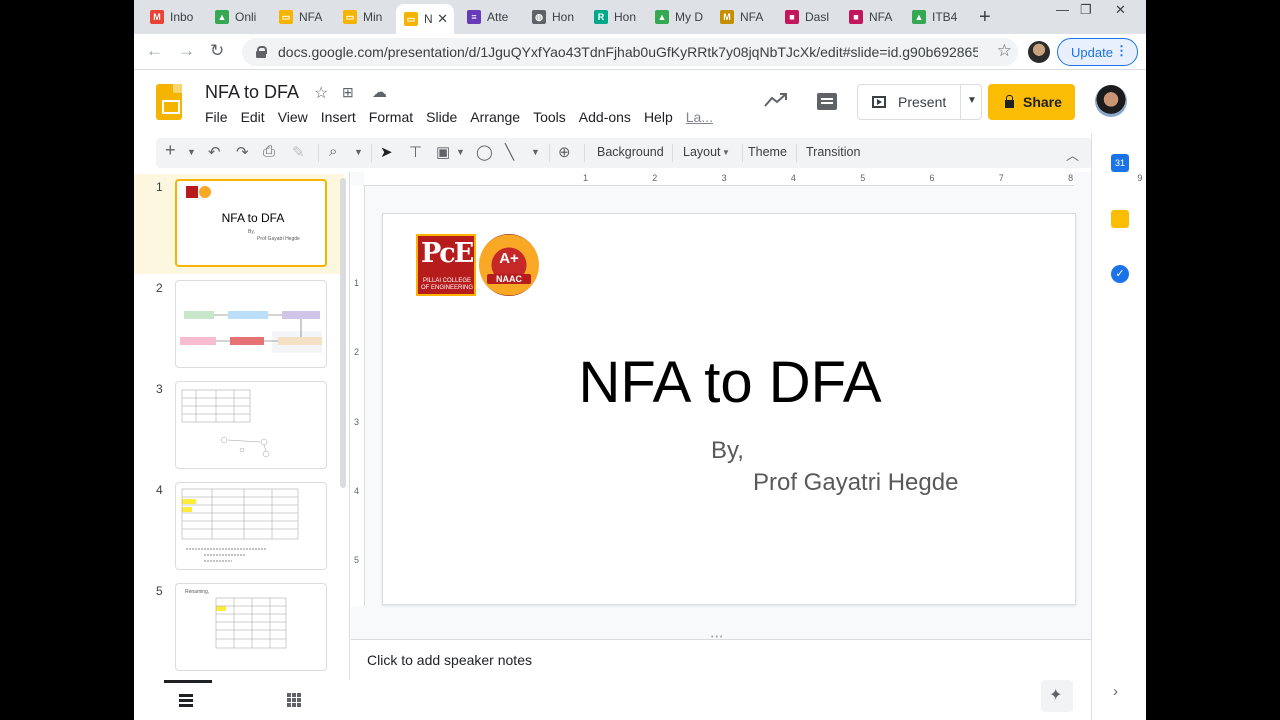  What do you see at coordinates (1072, 154) in the screenshot?
I see `collapse-toolbar-icon: ︿` at bounding box center [1072, 154].